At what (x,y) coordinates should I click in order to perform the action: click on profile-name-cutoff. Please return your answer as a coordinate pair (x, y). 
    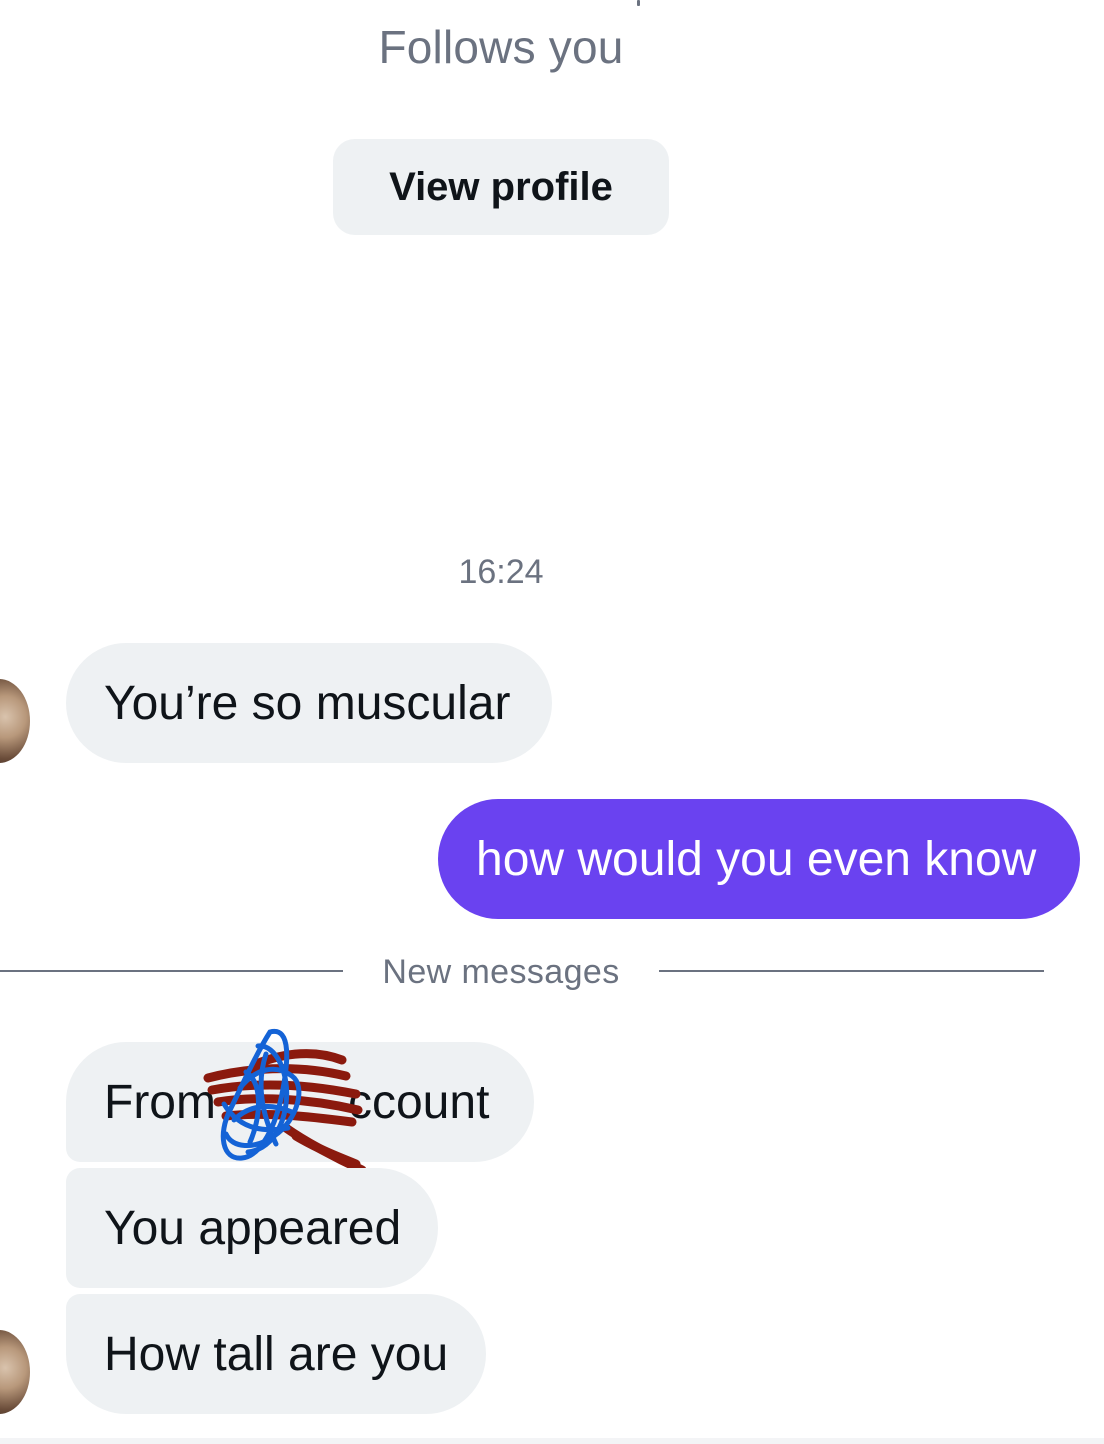
    Looking at the image, I should click on (552, 4).